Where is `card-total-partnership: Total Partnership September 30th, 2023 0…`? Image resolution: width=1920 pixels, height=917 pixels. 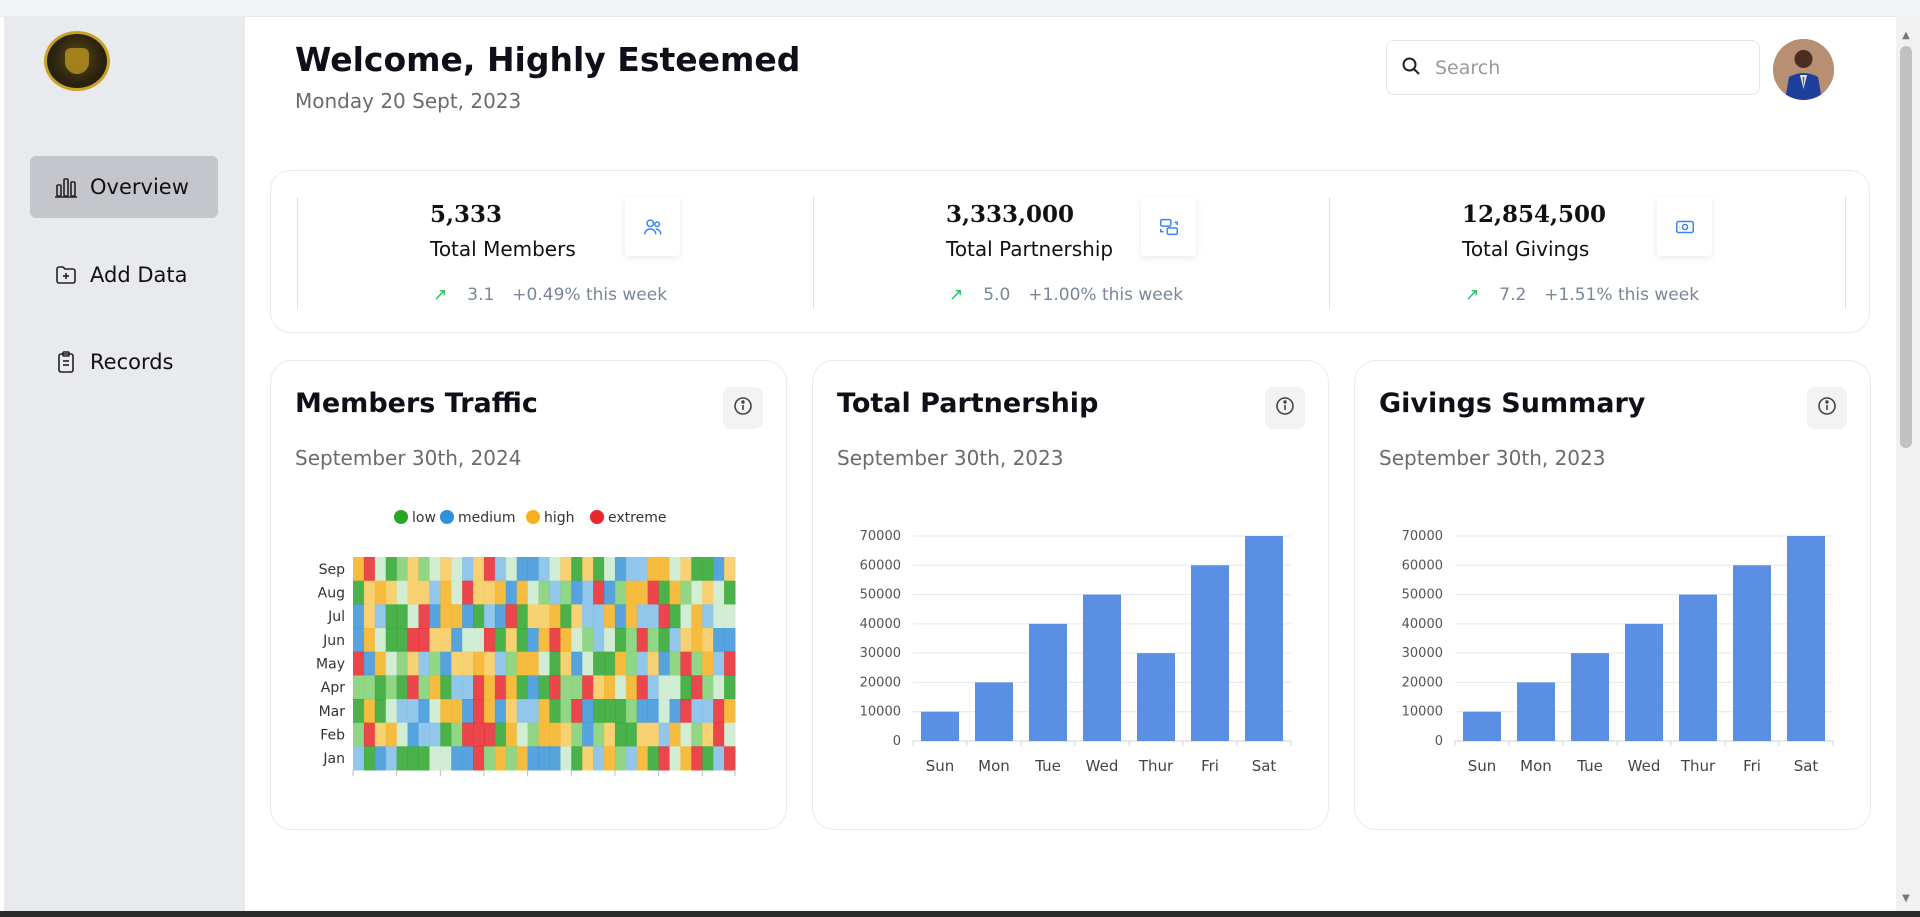 card-total-partnership: Total Partnership September 30th, 2023 0… is located at coordinates (1070, 595).